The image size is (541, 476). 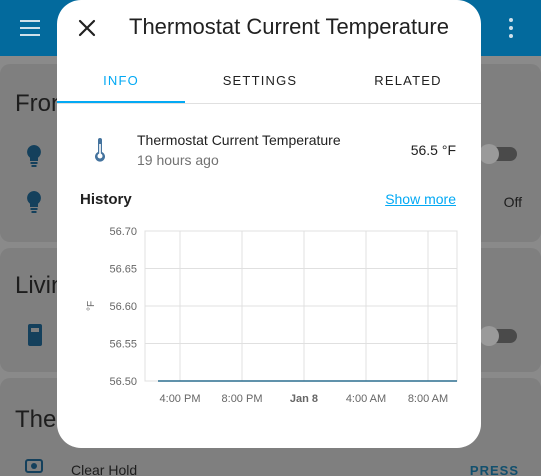 I want to click on chart-y-tick-label: 56.65, so click(x=123, y=270).